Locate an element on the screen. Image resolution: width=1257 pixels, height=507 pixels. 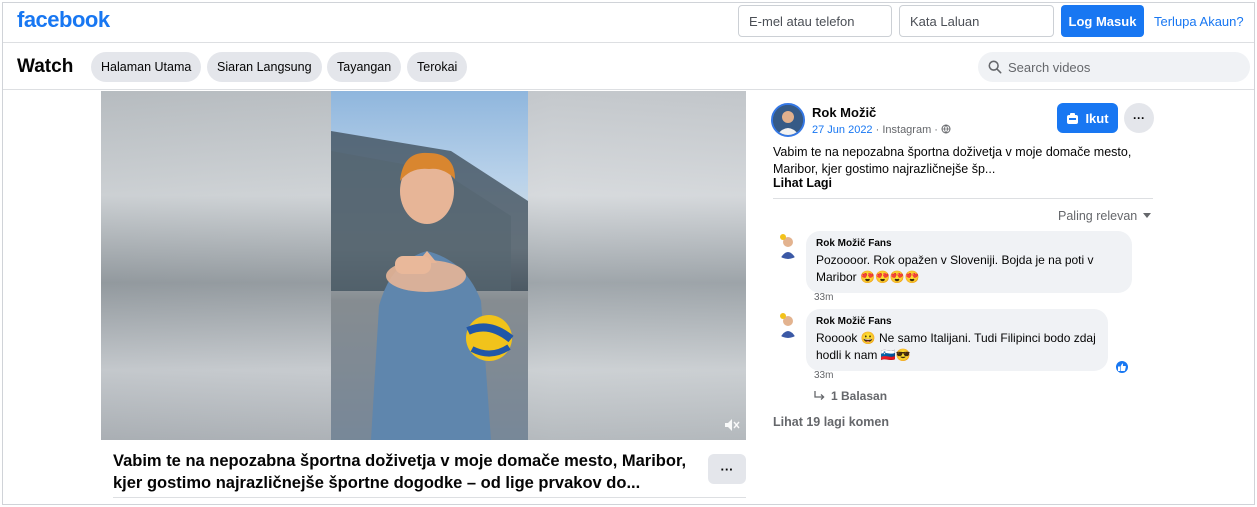
follow-button: Ikut is located at coordinates (1087, 118).